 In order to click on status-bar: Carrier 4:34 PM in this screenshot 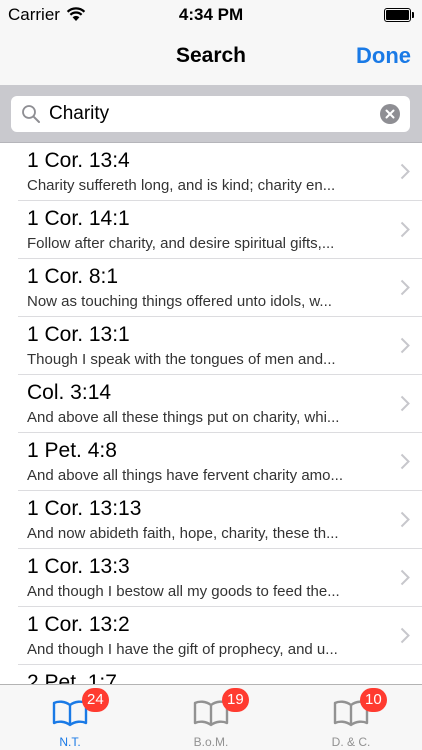, I will do `click(211, 15)`.